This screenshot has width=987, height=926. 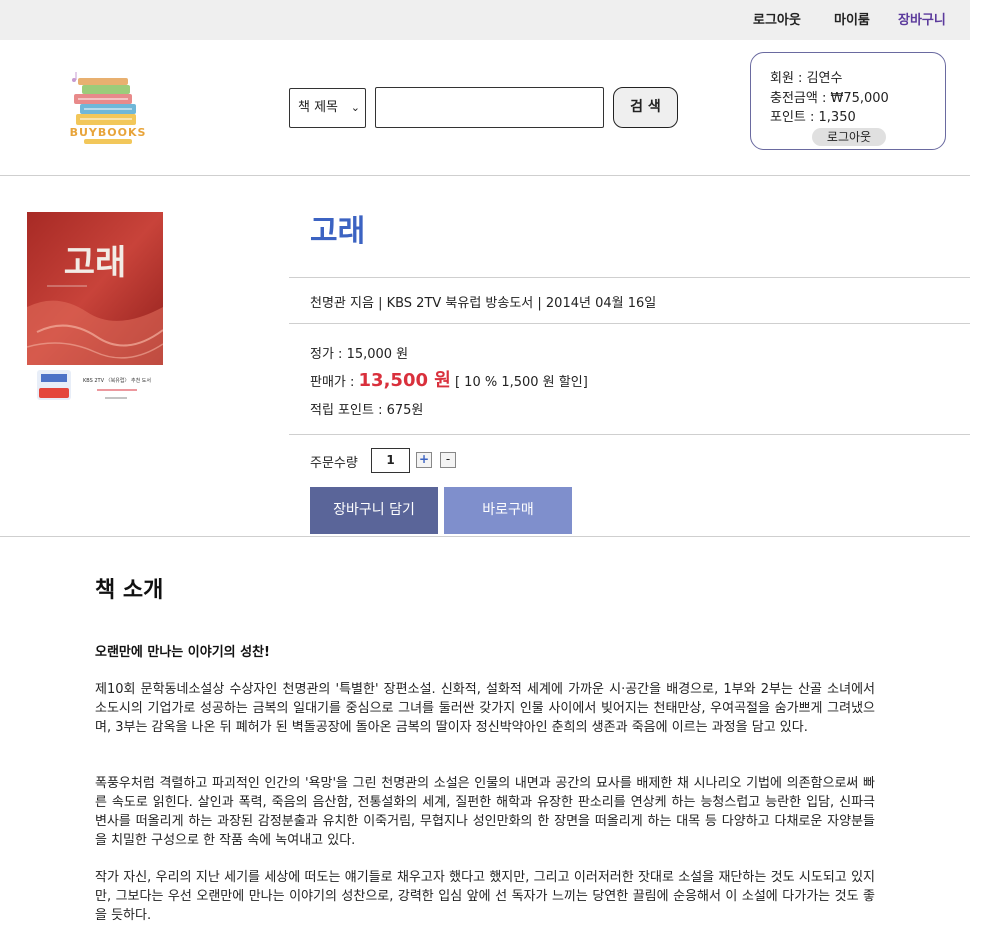 I want to click on buy-now-button: 바로구매, so click(x=508, y=510).